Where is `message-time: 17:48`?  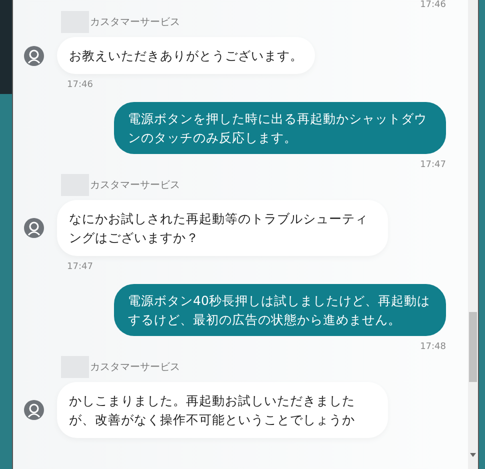
message-time: 17:48 is located at coordinates (433, 347).